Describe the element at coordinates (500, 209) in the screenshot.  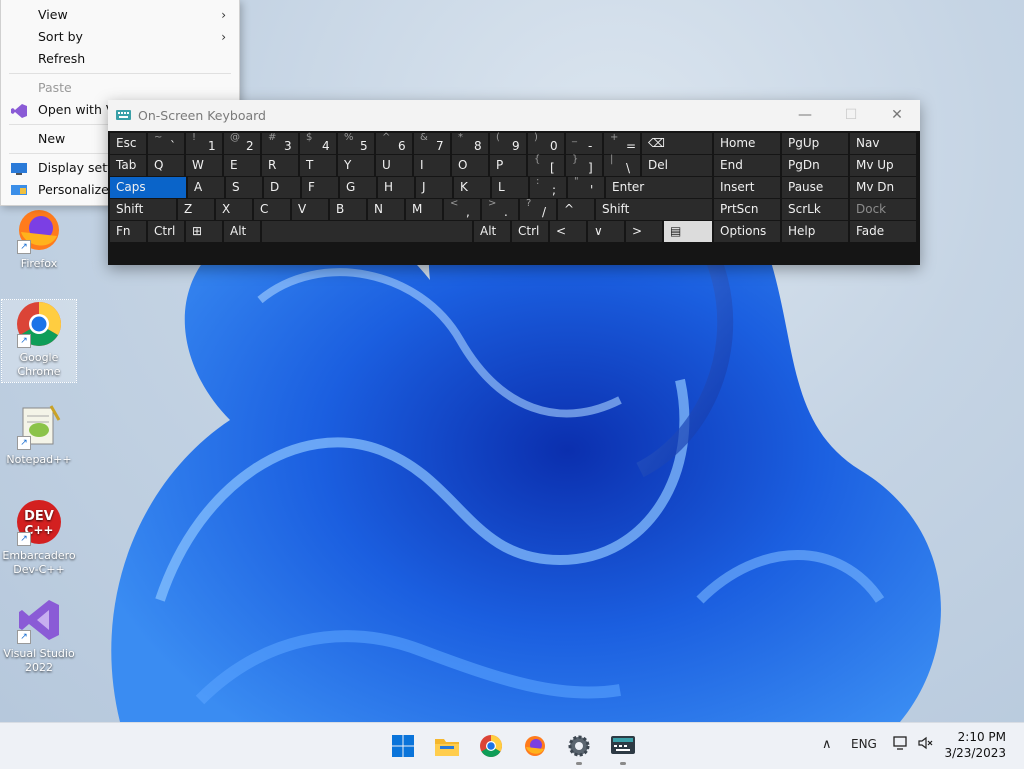
I see `key-symbol: >.` at that location.